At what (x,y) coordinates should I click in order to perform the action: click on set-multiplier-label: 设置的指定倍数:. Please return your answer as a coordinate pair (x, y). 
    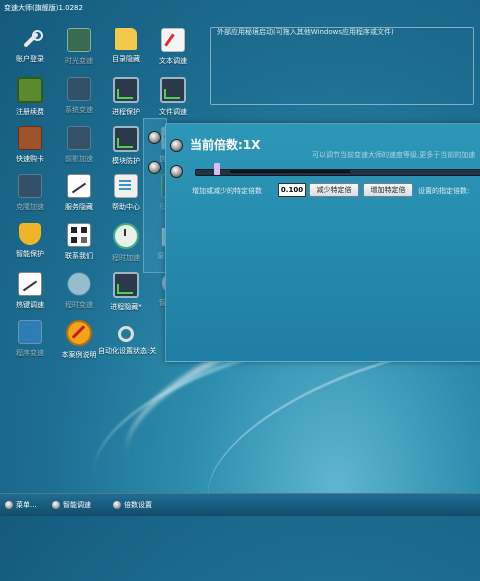
    Looking at the image, I should click on (444, 191).